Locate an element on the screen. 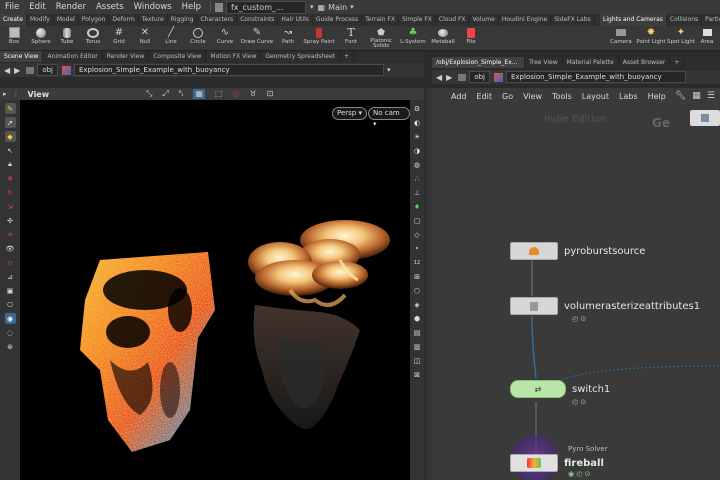 This screenshot has width=720, height=480. pose-icon: ✢ is located at coordinates (10, 234).